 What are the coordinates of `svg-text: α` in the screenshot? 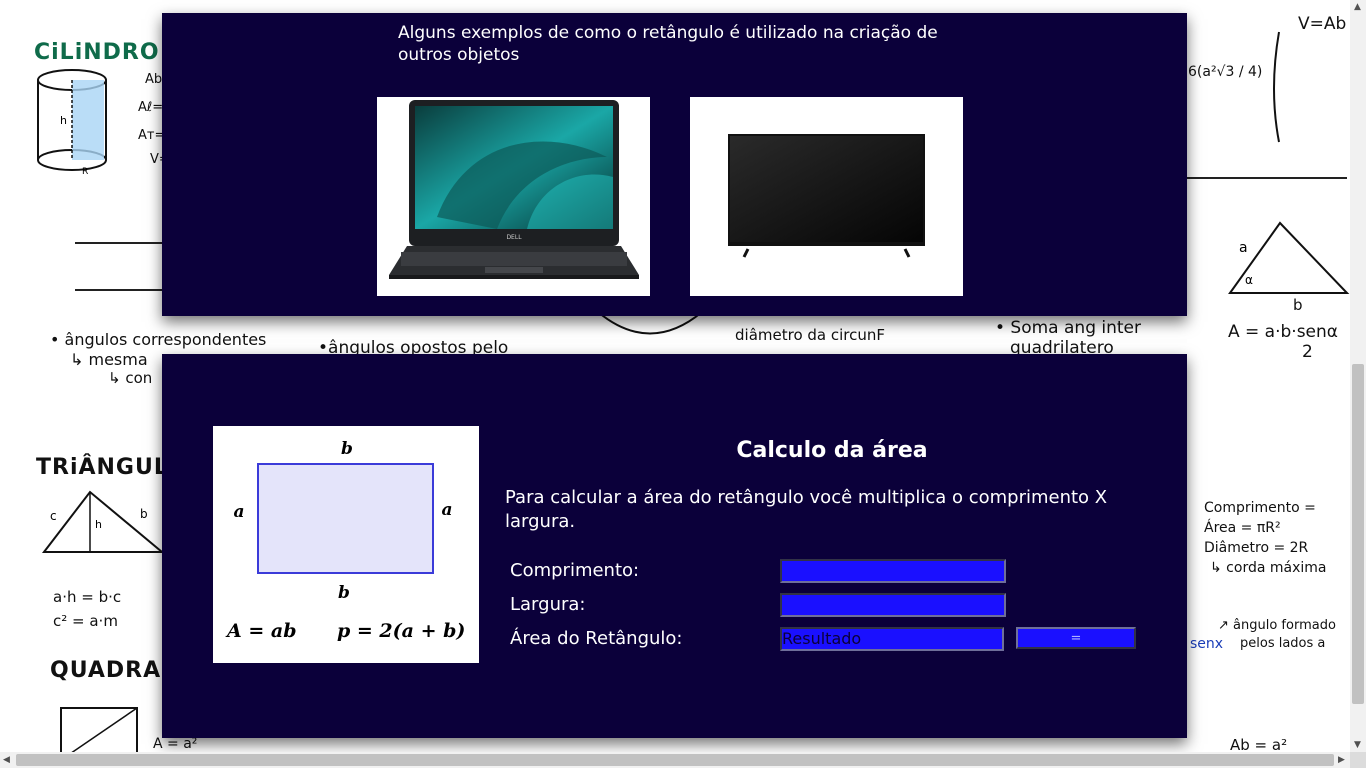 It's located at (1249, 280).